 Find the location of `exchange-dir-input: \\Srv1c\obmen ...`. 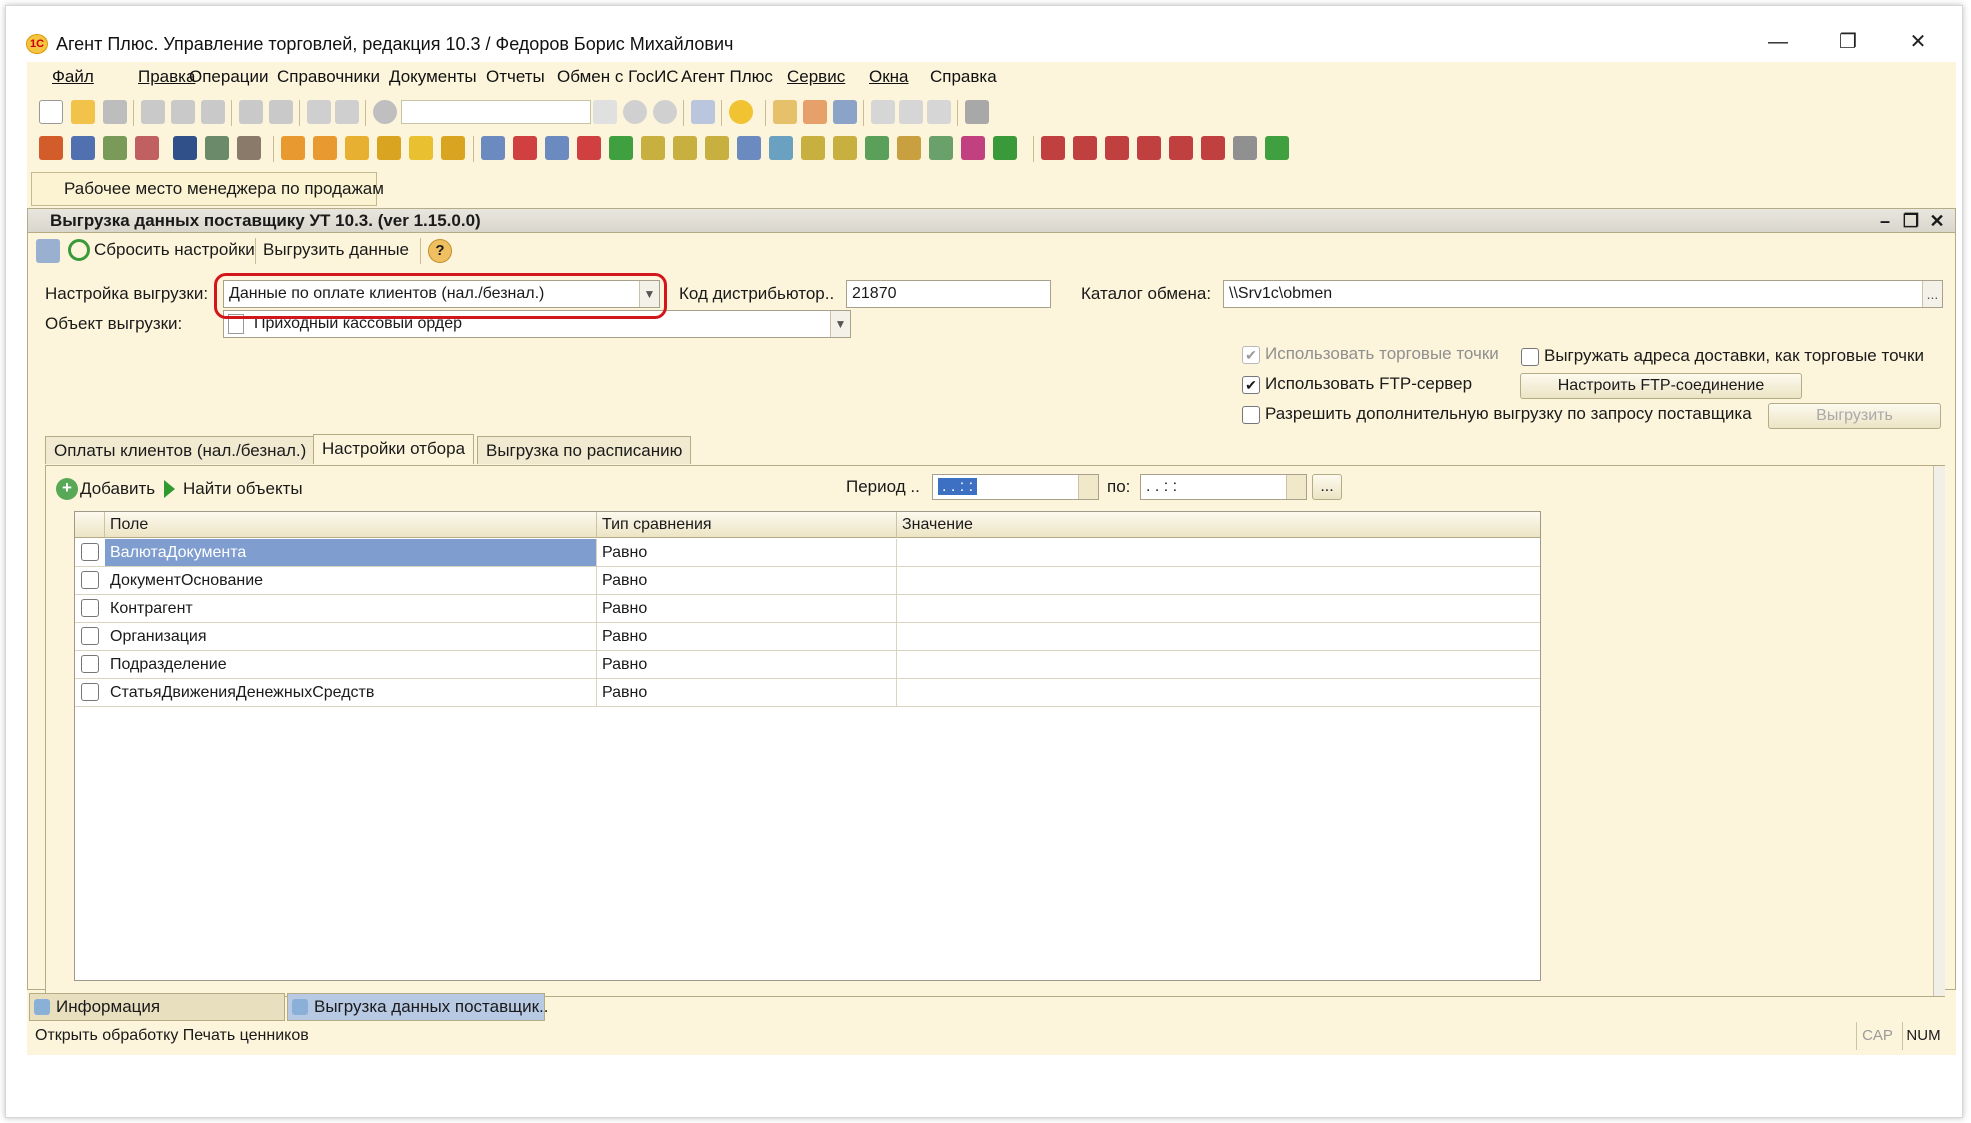

exchange-dir-input: \\Srv1c\obmen ... is located at coordinates (1583, 294).